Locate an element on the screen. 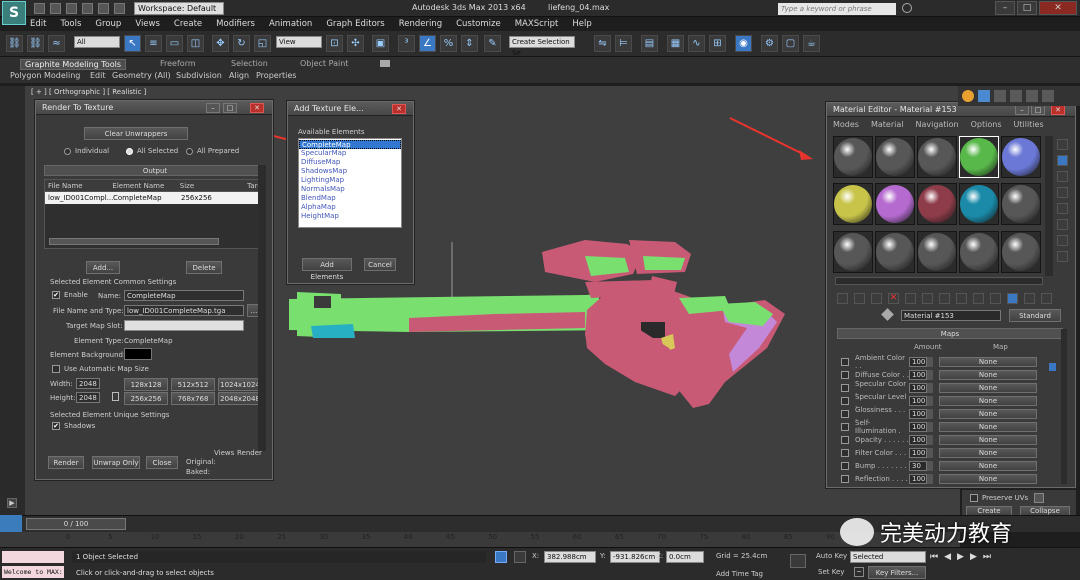 The image size is (1080, 580). reset-map-icon: ✕ is located at coordinates (893, 298).